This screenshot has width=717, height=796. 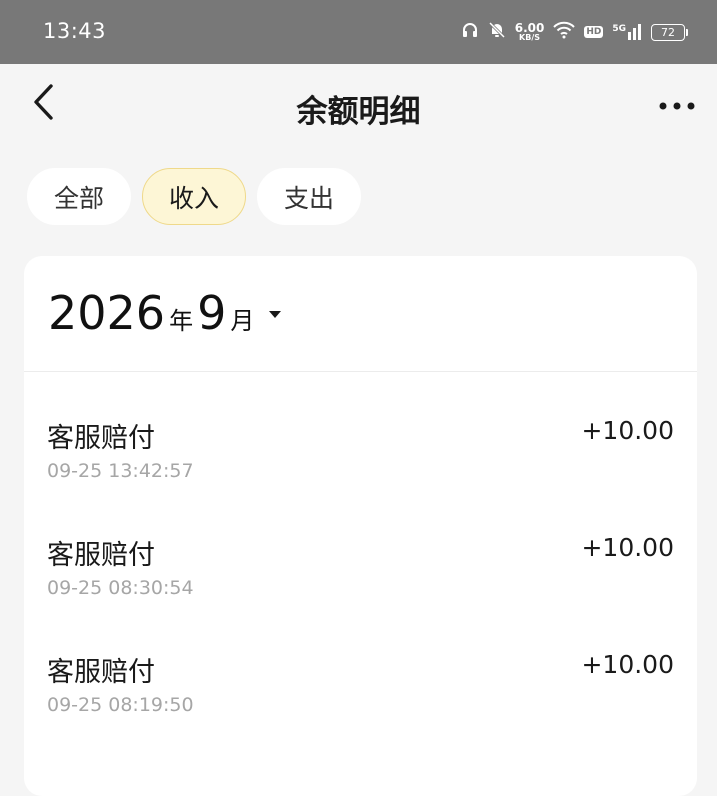 What do you see at coordinates (120, 471) in the screenshot?
I see `transaction-time: 09-25 13:42:57` at bounding box center [120, 471].